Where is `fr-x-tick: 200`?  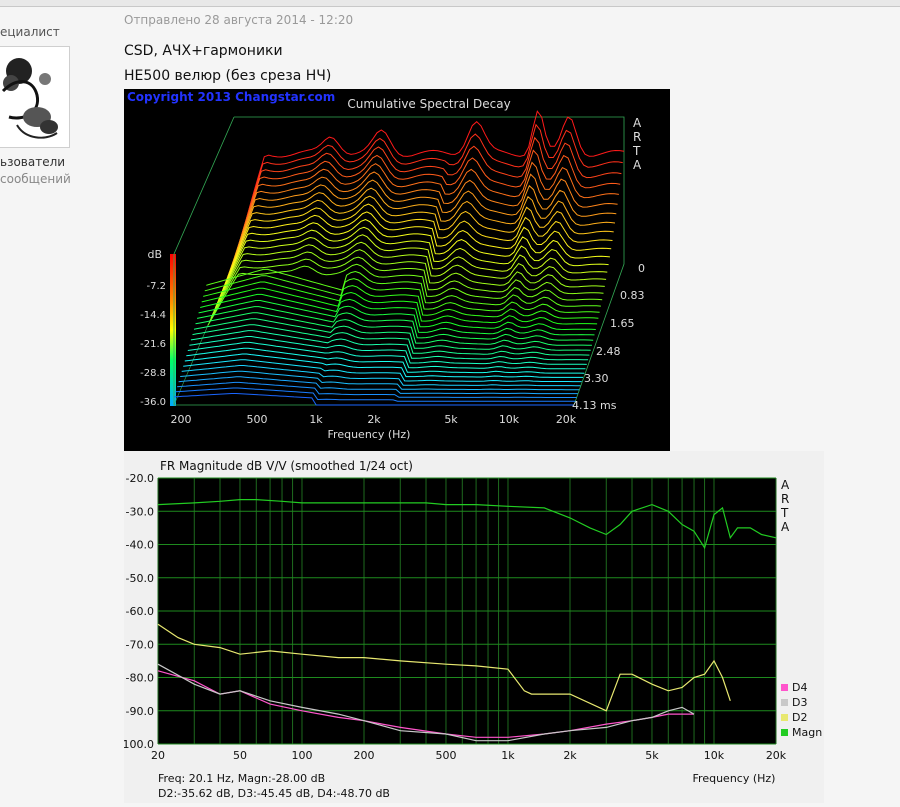 fr-x-tick: 200 is located at coordinates (364, 755).